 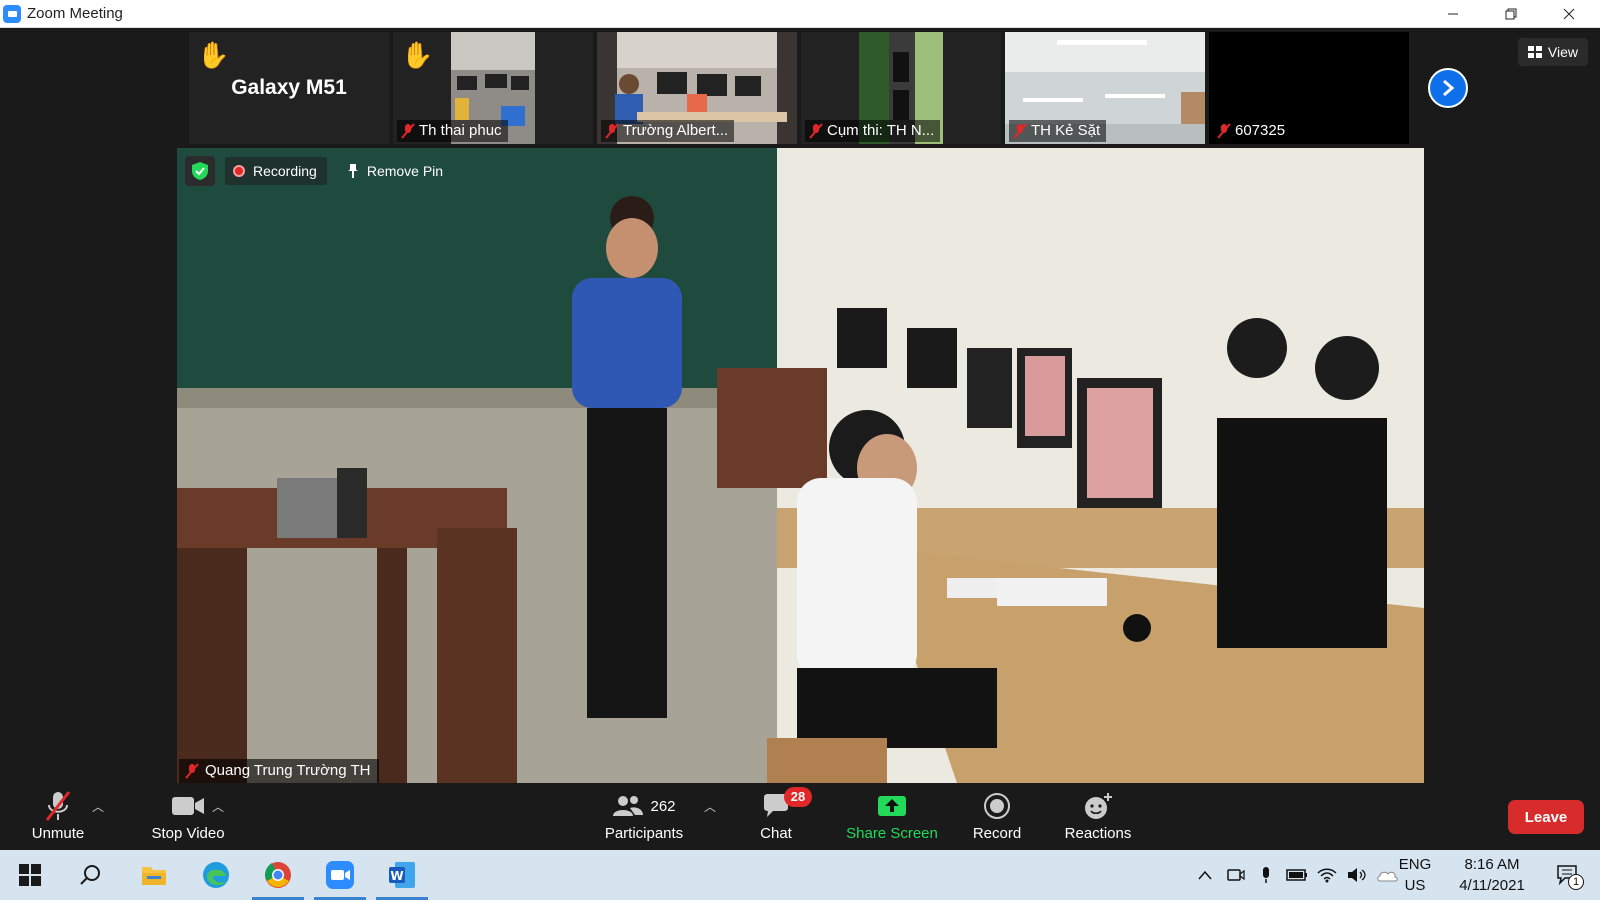 What do you see at coordinates (30, 875) in the screenshot?
I see `windows-start-icon` at bounding box center [30, 875].